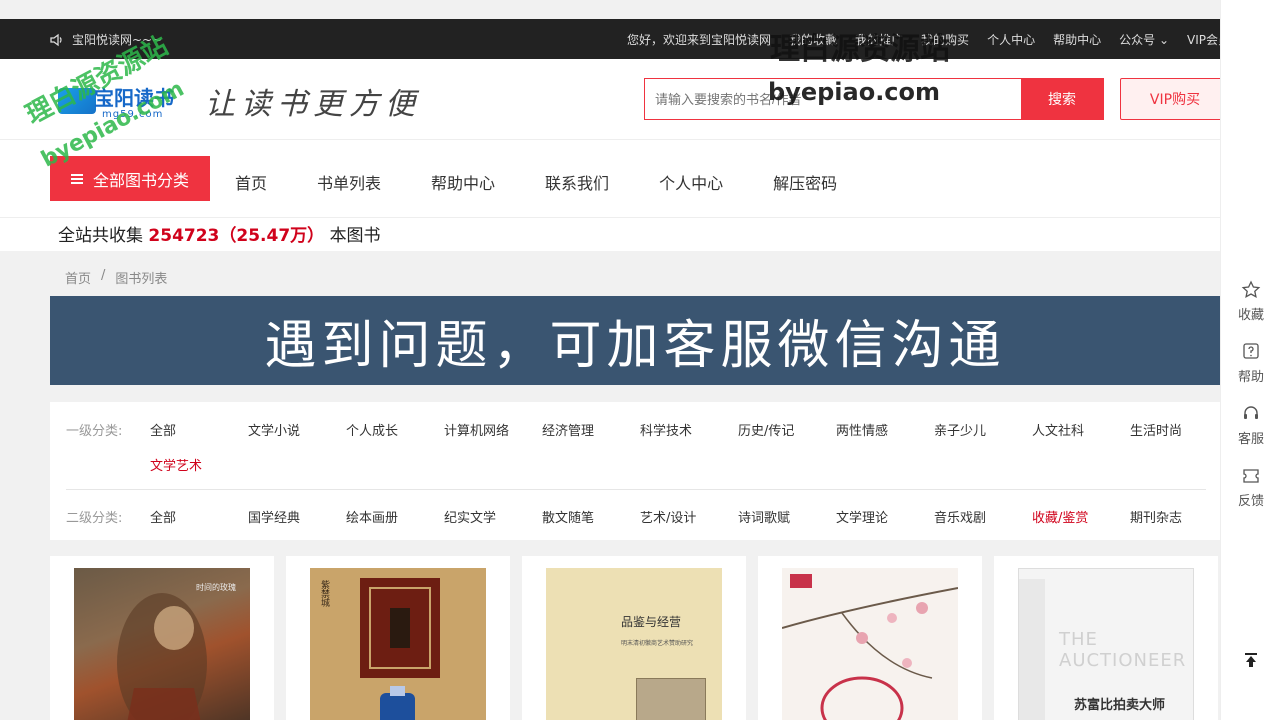 This screenshot has width=1280, height=720. What do you see at coordinates (610, 234) in the screenshot?
I see `book-count-bar: 全站共收集 254723（25.47万） 本图书` at bounding box center [610, 234].